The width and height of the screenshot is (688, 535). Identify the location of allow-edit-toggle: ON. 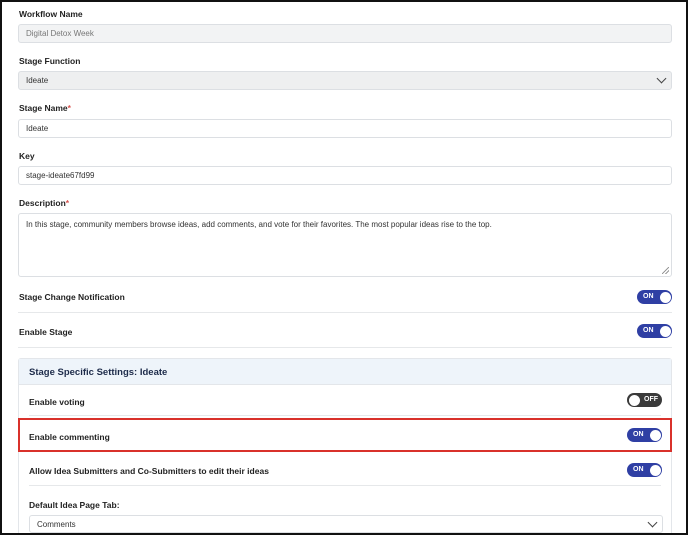
(644, 470).